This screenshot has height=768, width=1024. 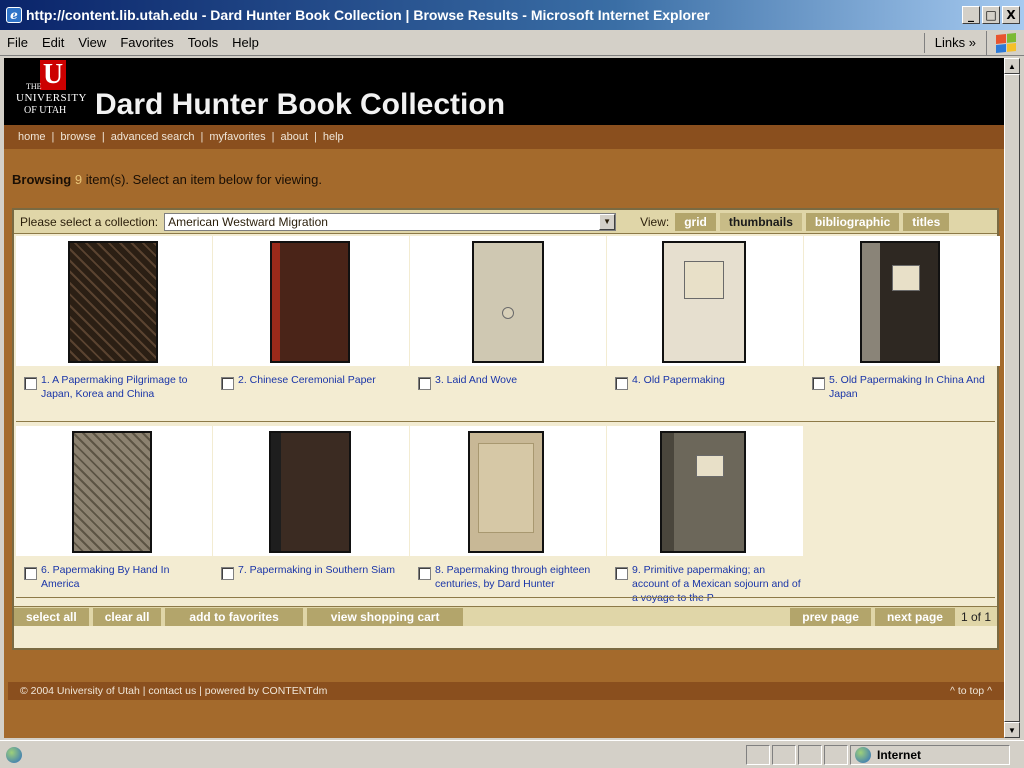 I want to click on item-title-link: 4. Old Papermaking, so click(x=678, y=380).